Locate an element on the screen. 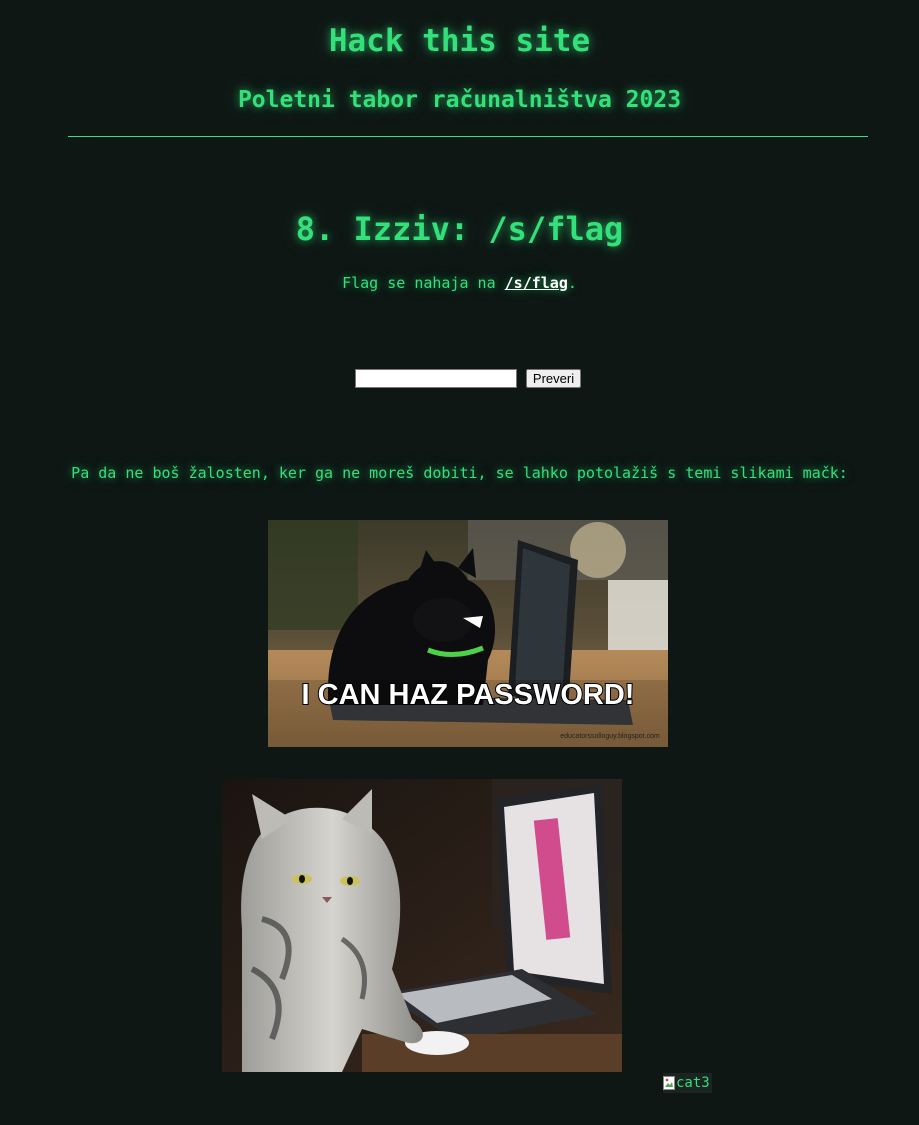 This screenshot has height=1125, width=919. flag-input is located at coordinates (436, 378).